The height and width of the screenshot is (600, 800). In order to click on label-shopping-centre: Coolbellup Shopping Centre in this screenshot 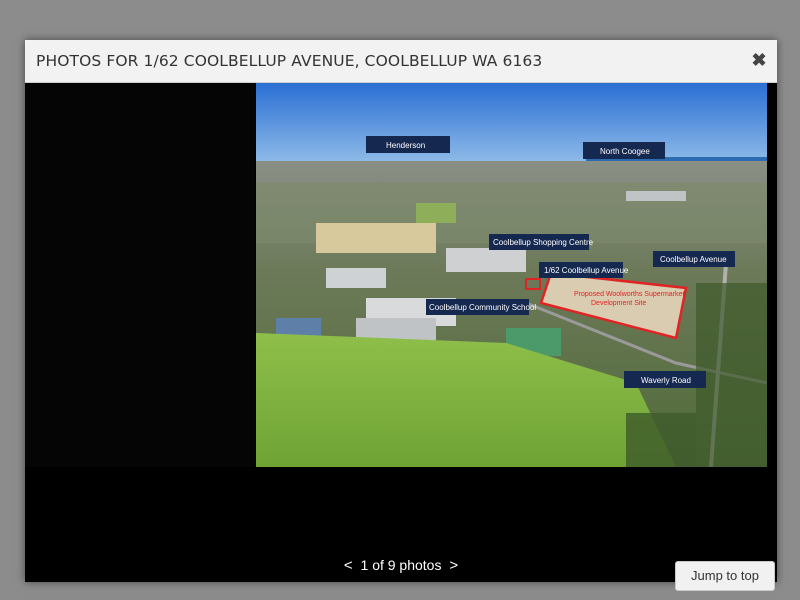, I will do `click(541, 242)`.